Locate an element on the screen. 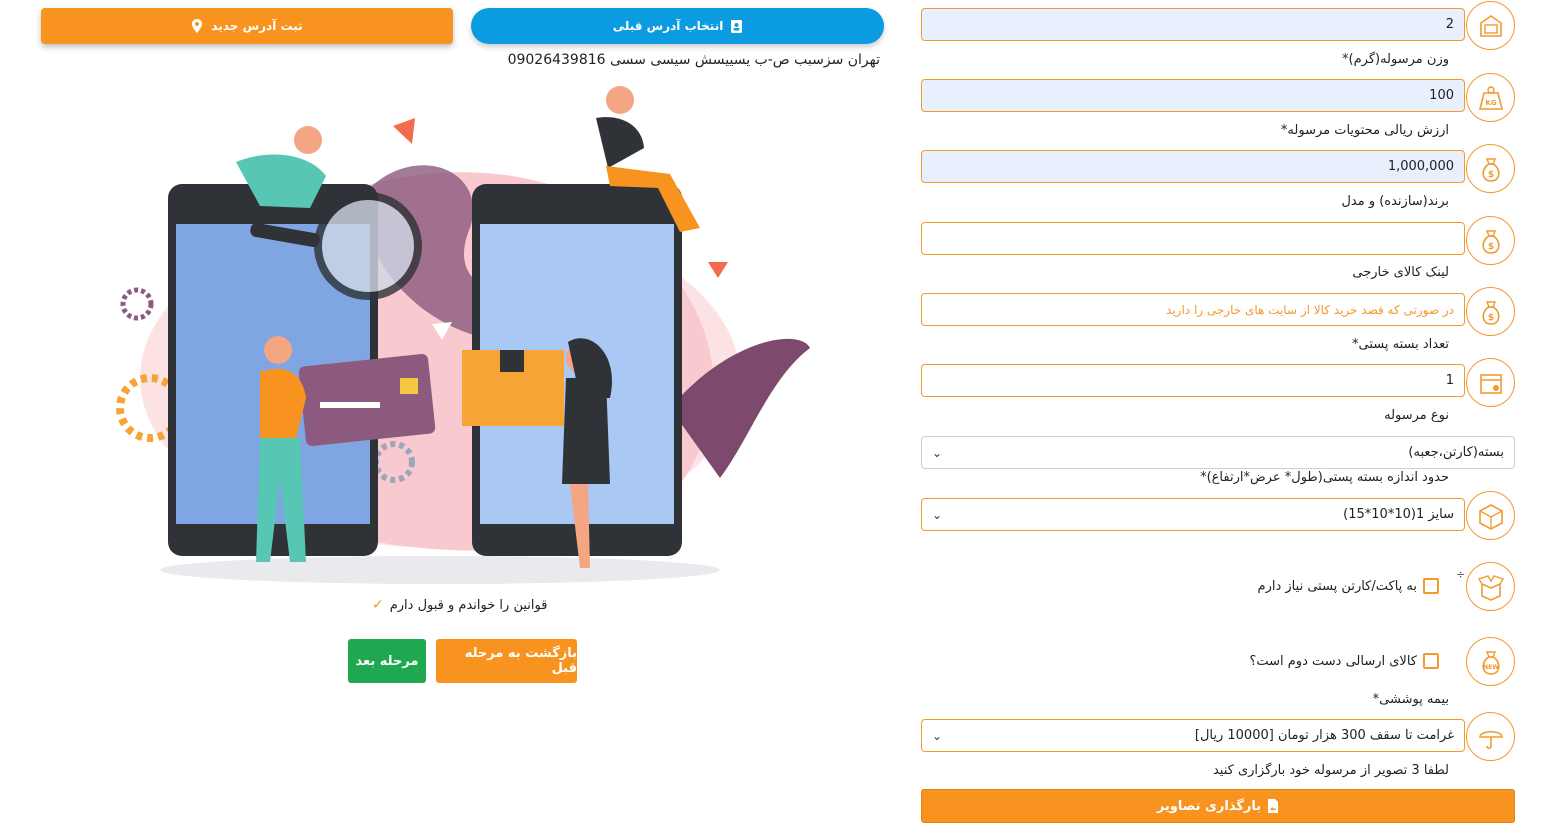  packages-label: تعداد بسته پستی* is located at coordinates (1400, 344).